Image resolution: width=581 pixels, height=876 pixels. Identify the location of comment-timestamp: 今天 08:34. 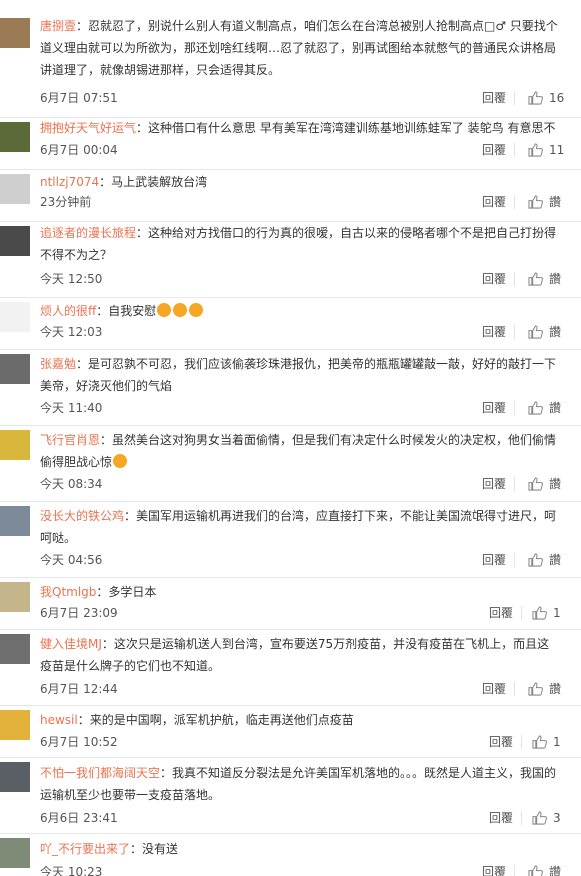
(71, 484).